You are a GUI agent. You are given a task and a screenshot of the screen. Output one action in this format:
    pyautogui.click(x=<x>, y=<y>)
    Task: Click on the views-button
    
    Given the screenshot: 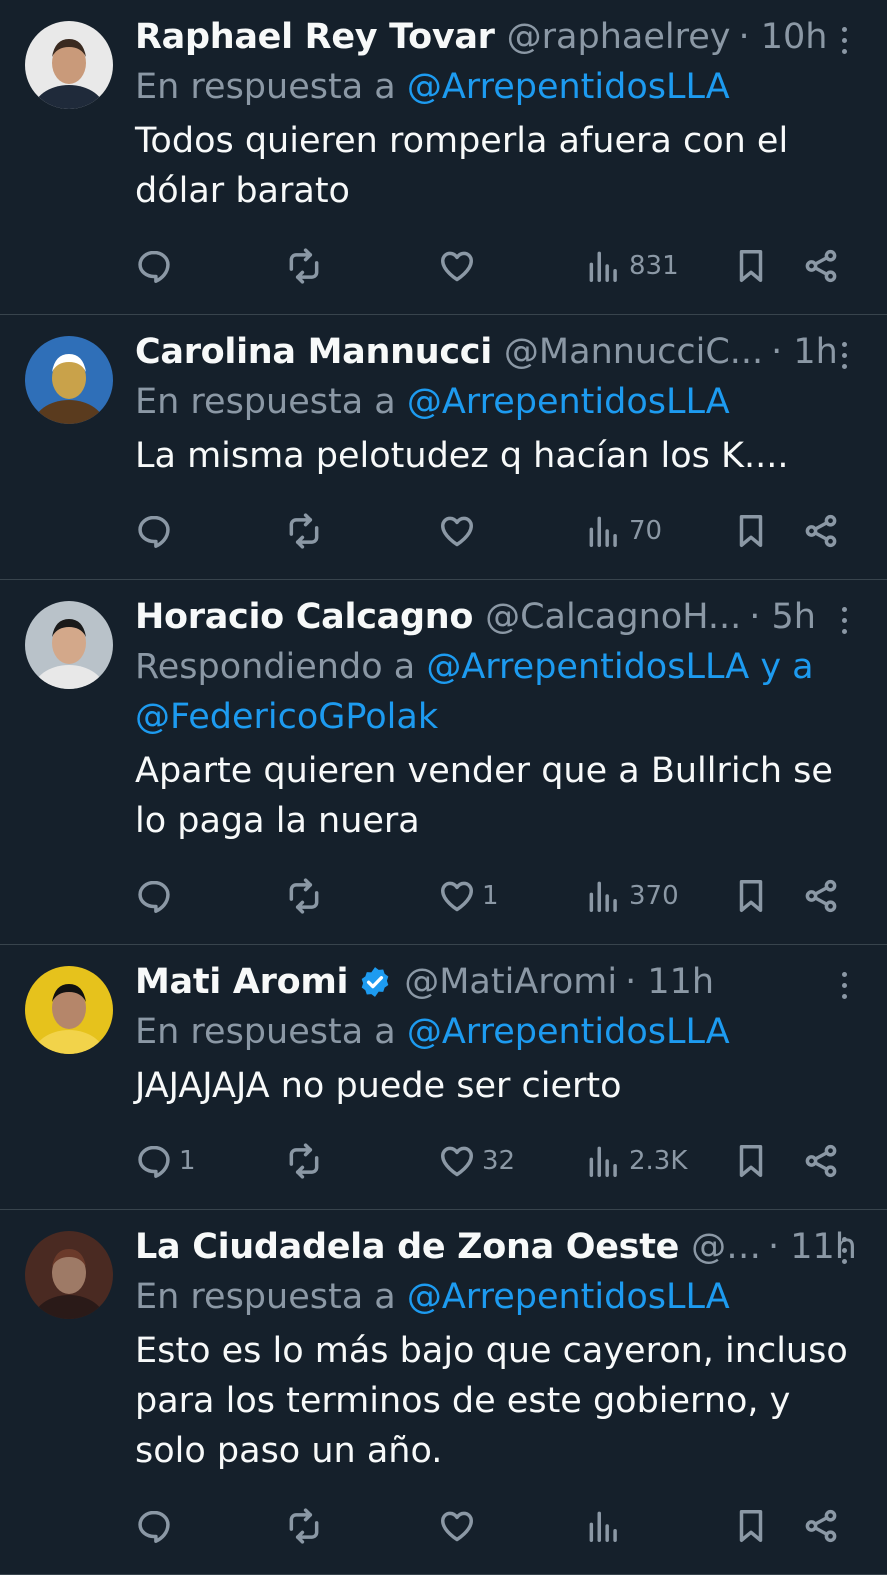 What is the action you would take?
    pyautogui.click(x=607, y=1526)
    